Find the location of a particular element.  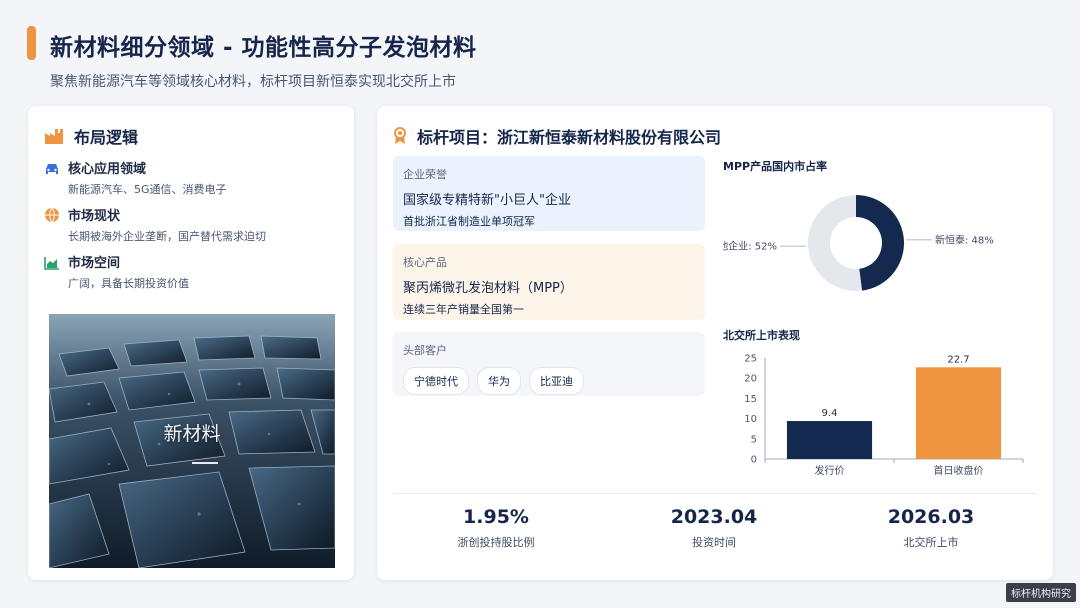

factory-icon is located at coordinates (54, 136).